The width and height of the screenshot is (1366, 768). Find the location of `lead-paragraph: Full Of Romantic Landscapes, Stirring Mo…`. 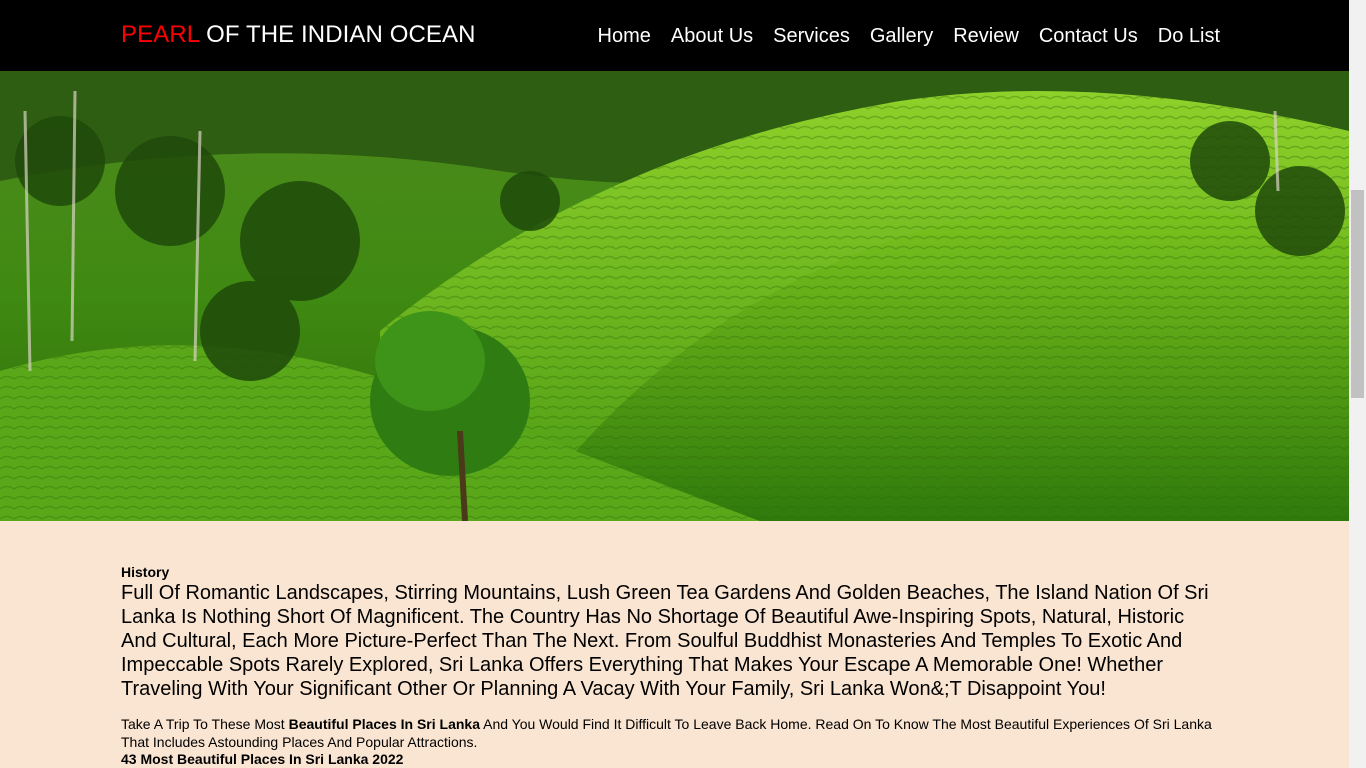

lead-paragraph: Full Of Romantic Landscapes, Stirring Mo… is located at coordinates (665, 641).